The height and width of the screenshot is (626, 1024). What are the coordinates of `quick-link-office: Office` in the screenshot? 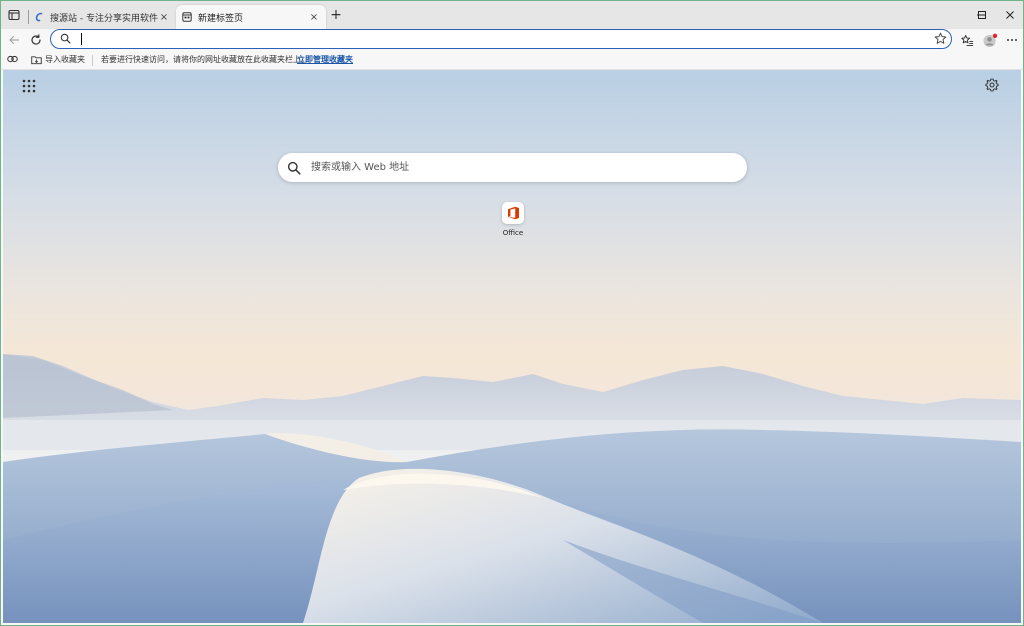 It's located at (513, 222).